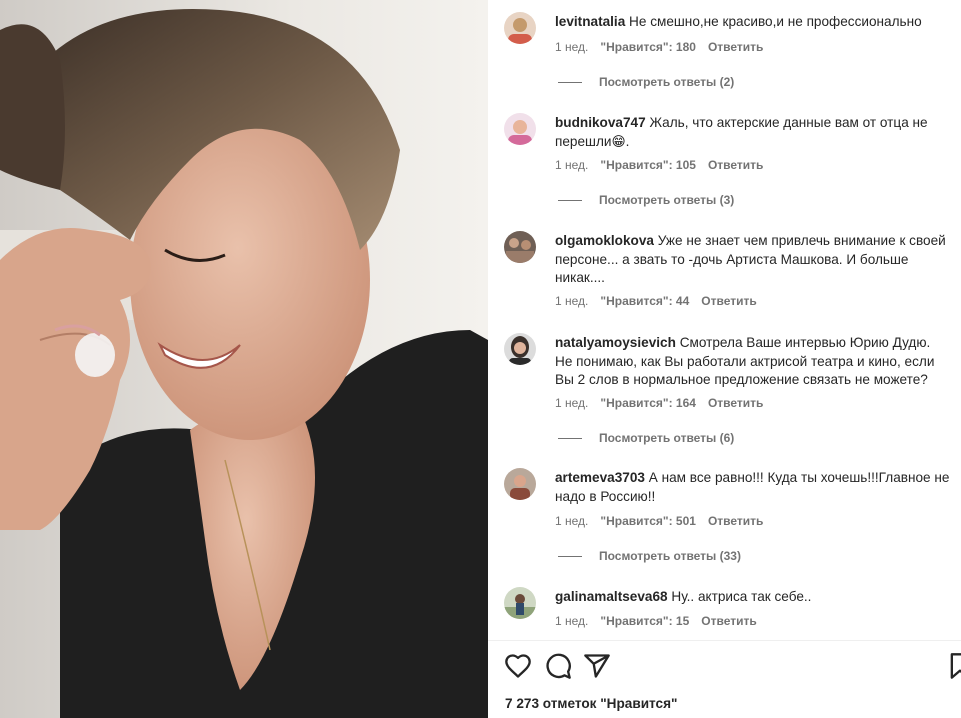  I want to click on comment-meta: 1 нед. "Нравится": 180 Ответить, so click(665, 47).